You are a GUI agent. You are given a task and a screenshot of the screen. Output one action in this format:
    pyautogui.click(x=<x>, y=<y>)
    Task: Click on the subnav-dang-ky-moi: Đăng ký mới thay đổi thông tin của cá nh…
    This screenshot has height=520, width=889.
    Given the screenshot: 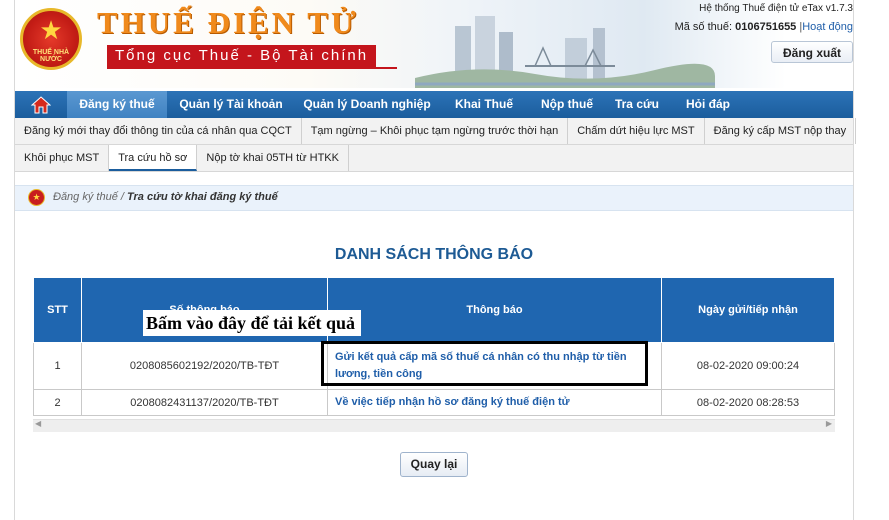 What is the action you would take?
    pyautogui.click(x=158, y=131)
    